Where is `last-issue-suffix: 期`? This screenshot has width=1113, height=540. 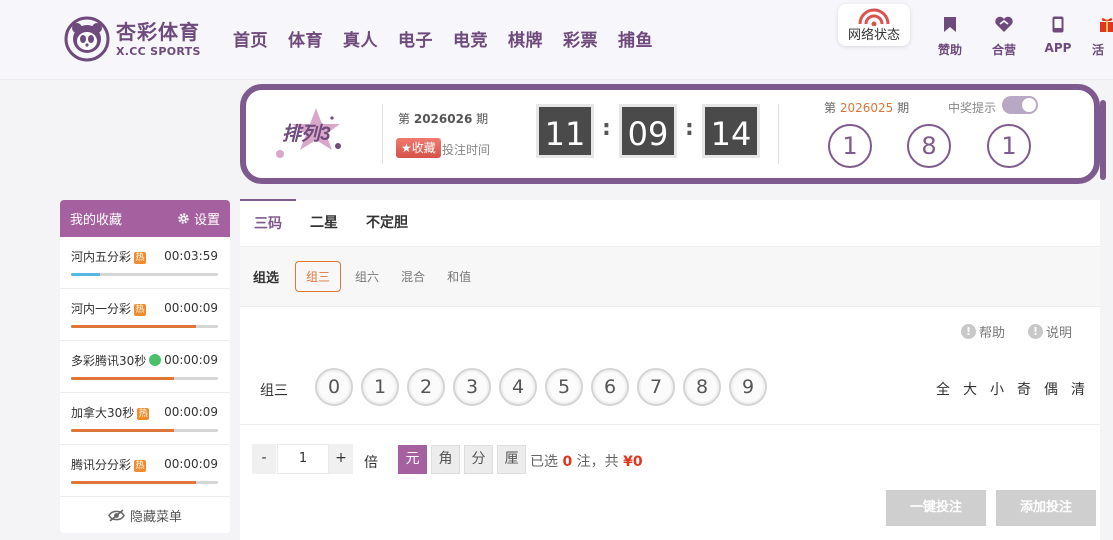
last-issue-suffix: 期 is located at coordinates (903, 108).